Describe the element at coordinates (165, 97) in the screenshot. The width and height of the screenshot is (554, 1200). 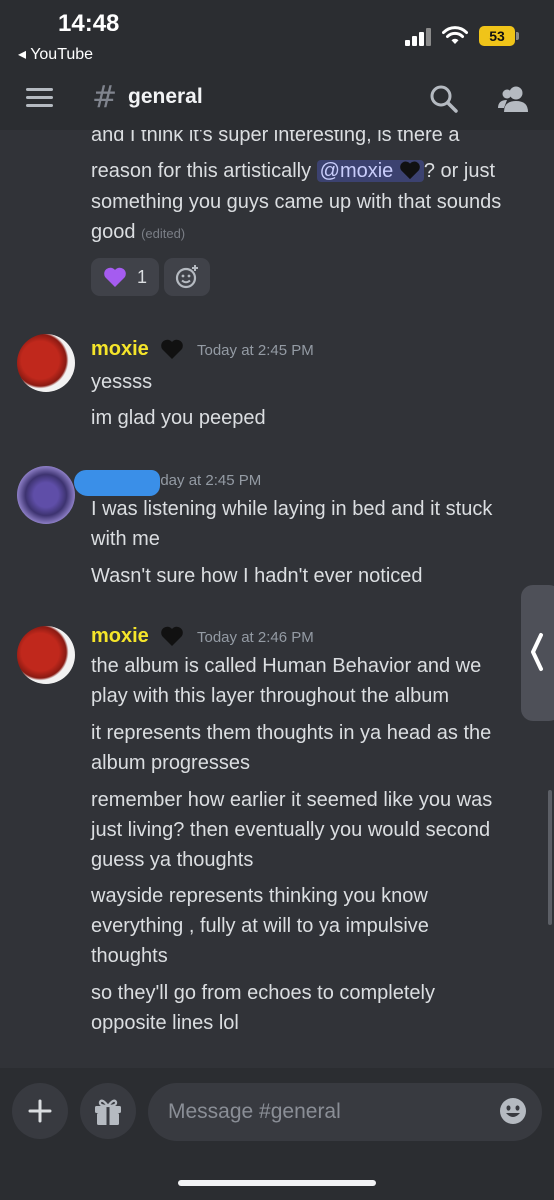
I see `channel-name: general` at that location.